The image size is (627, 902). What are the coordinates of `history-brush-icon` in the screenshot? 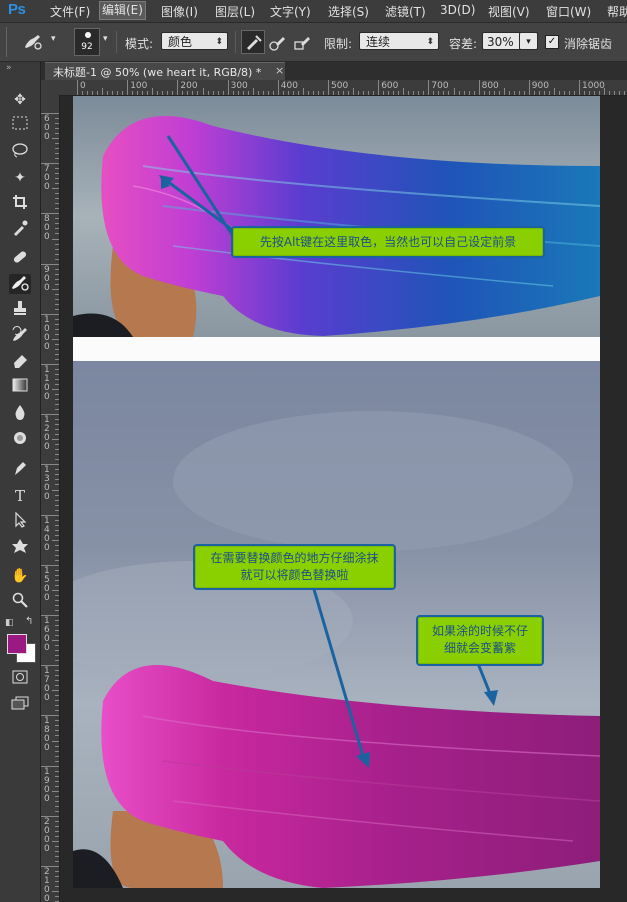 It's located at (20, 336).